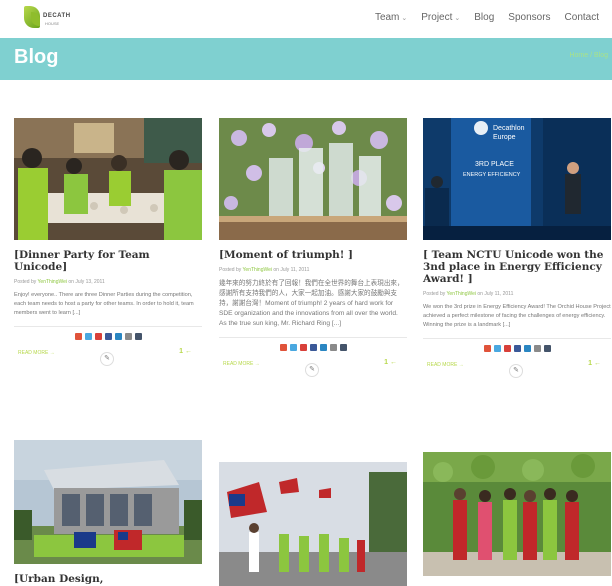 The width and height of the screenshot is (612, 586). I want to click on nav-item-sponsors: Sponsors, so click(529, 17).